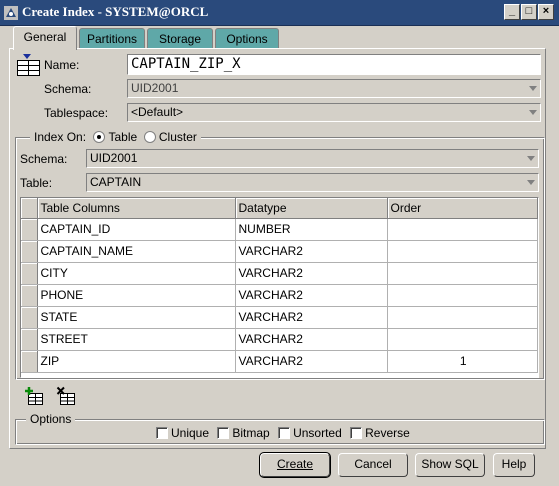 This screenshot has height=486, width=559. Describe the element at coordinates (51, 419) in the screenshot. I see `options-label: Options` at that location.